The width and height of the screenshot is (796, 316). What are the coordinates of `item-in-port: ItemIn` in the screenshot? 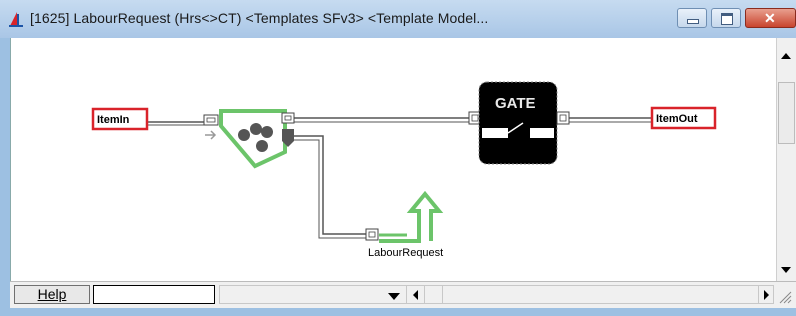 It's located at (120, 119).